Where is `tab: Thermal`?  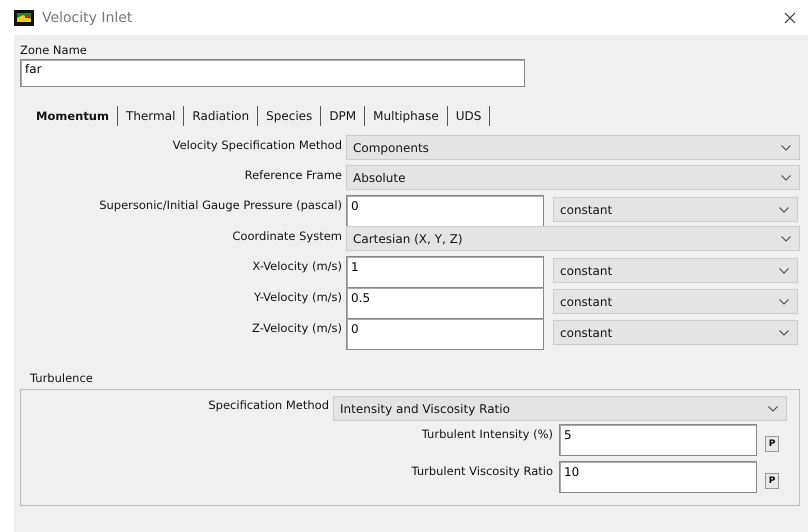
tab: Thermal is located at coordinates (151, 116).